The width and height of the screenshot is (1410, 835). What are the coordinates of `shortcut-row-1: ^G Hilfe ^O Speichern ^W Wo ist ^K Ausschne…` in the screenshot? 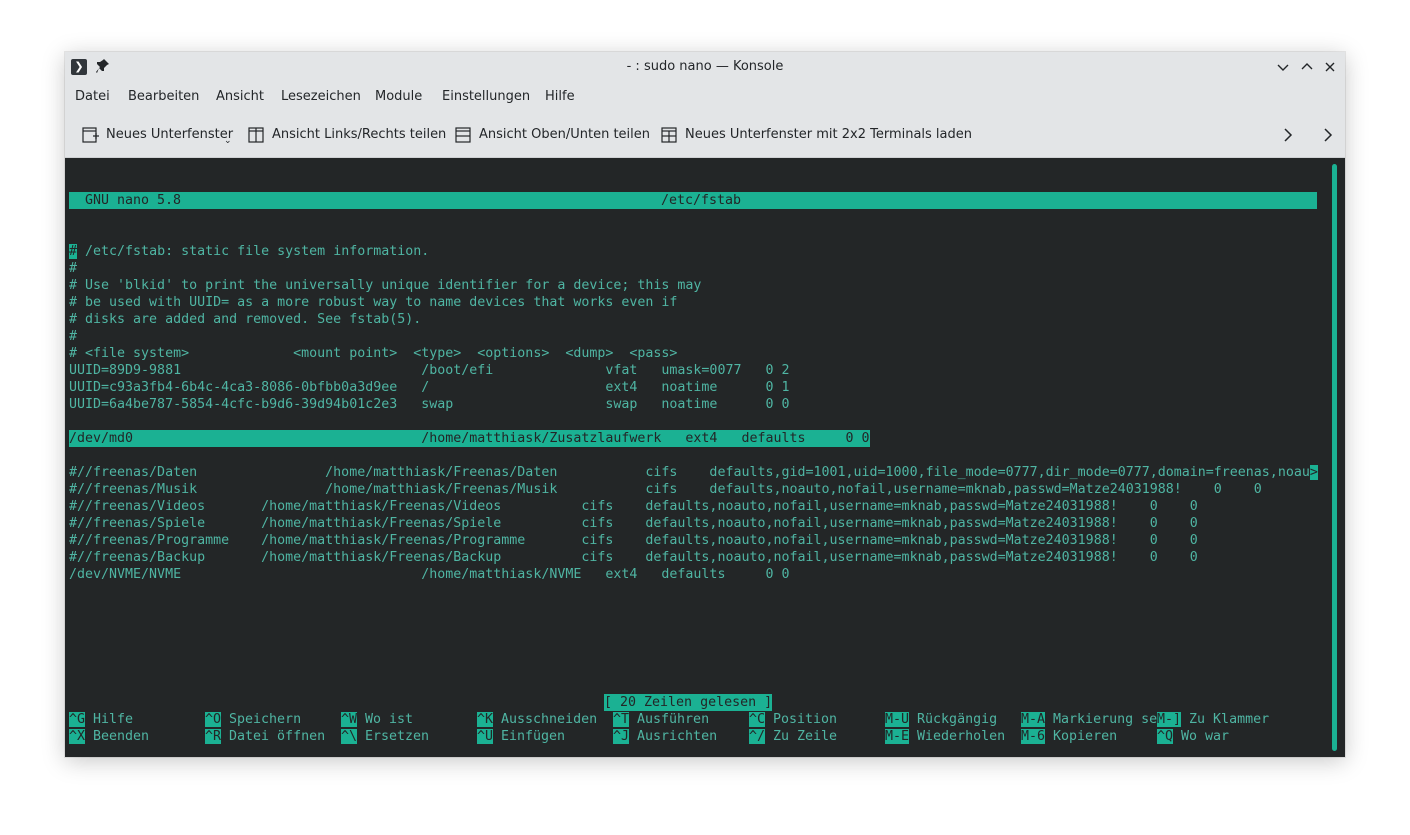 It's located at (693, 719).